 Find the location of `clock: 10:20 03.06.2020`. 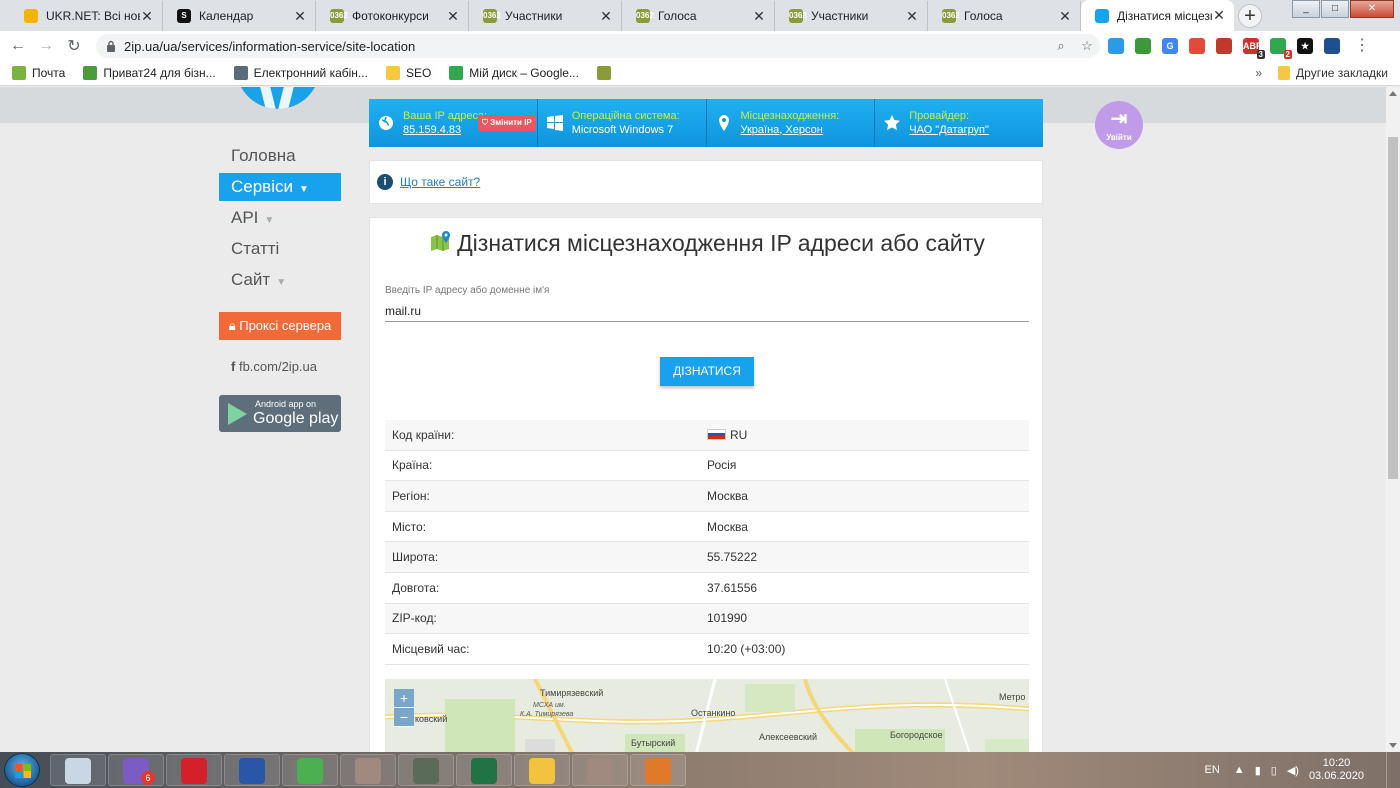

clock: 10:20 03.06.2020 is located at coordinates (1336, 770).